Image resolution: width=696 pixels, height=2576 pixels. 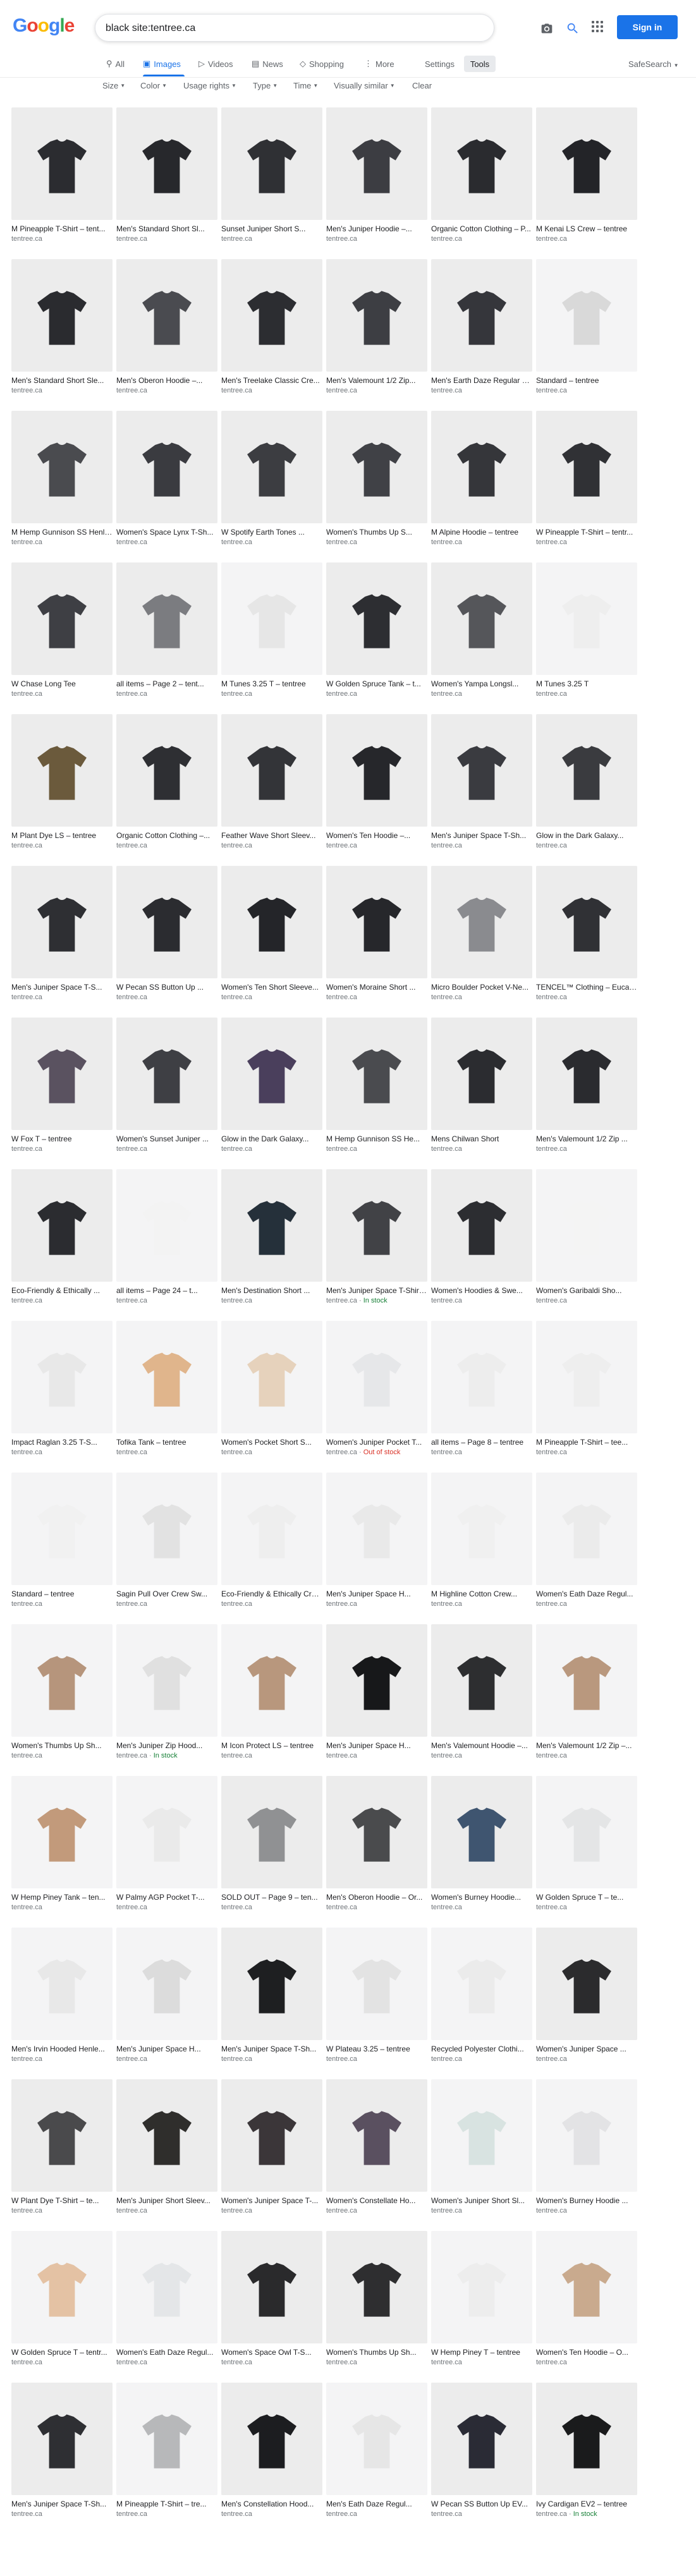 I want to click on image-result: M Kenai LS Crew – tentree tentree.ca, so click(x=586, y=179).